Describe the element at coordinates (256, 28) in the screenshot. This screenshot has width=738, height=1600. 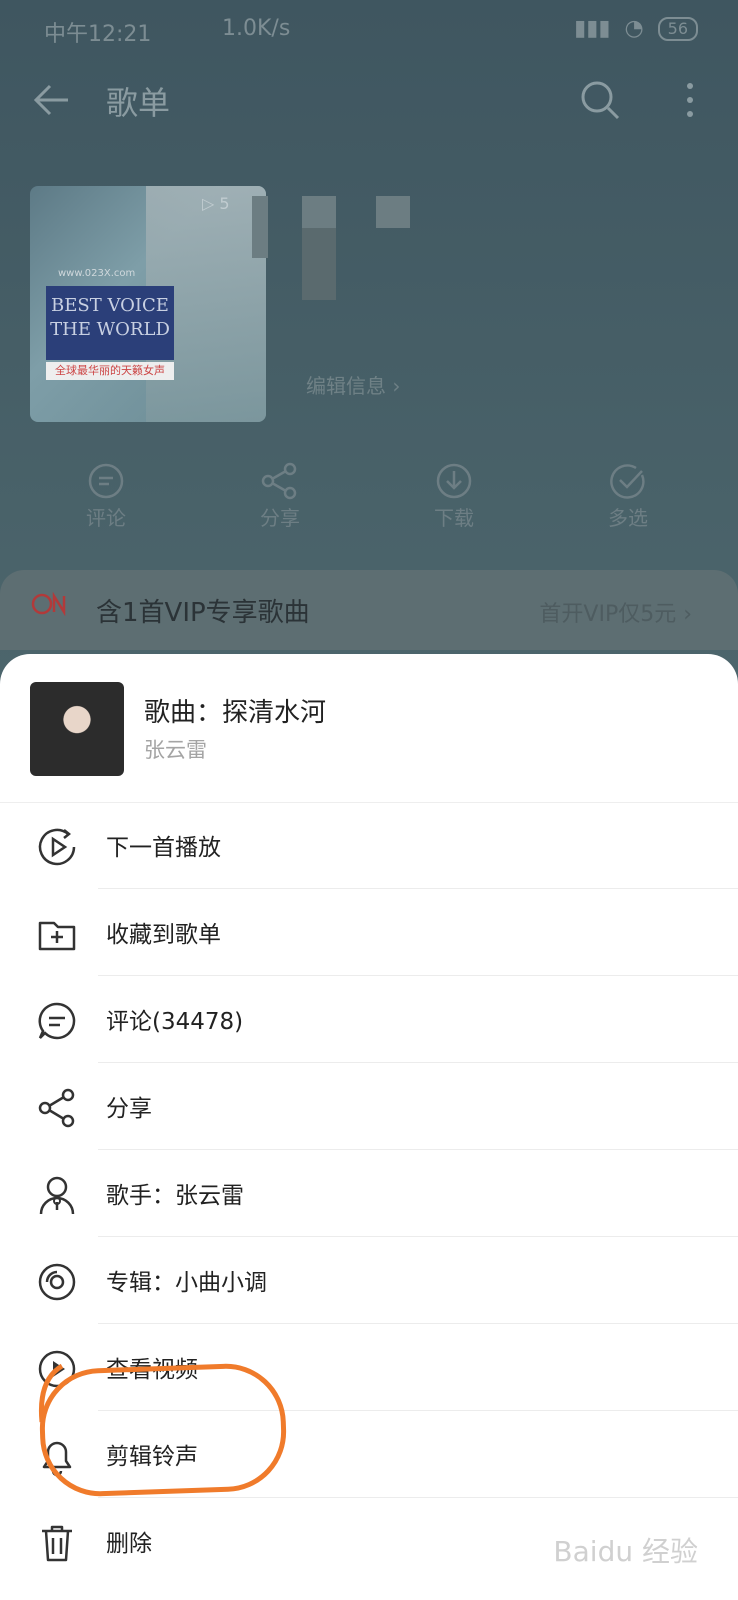
I see `status-speed: 1.0K/s` at that location.